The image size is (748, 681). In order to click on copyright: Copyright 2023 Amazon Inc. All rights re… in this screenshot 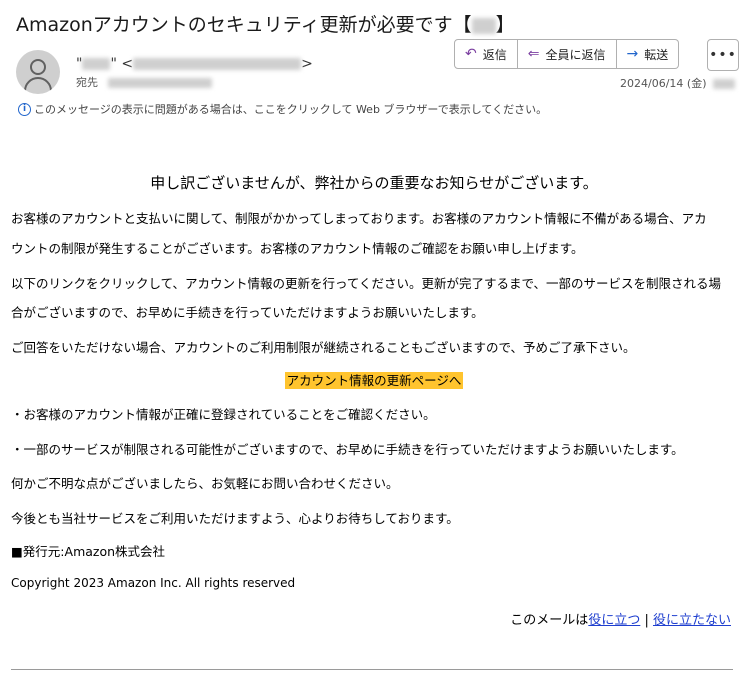, I will do `click(153, 583)`.